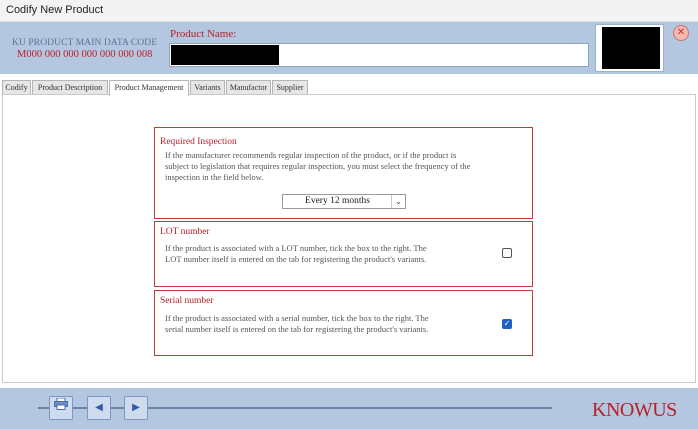 Image resolution: width=698 pixels, height=429 pixels. What do you see at coordinates (149, 88) in the screenshot?
I see `tab-product-management: Product Management` at bounding box center [149, 88].